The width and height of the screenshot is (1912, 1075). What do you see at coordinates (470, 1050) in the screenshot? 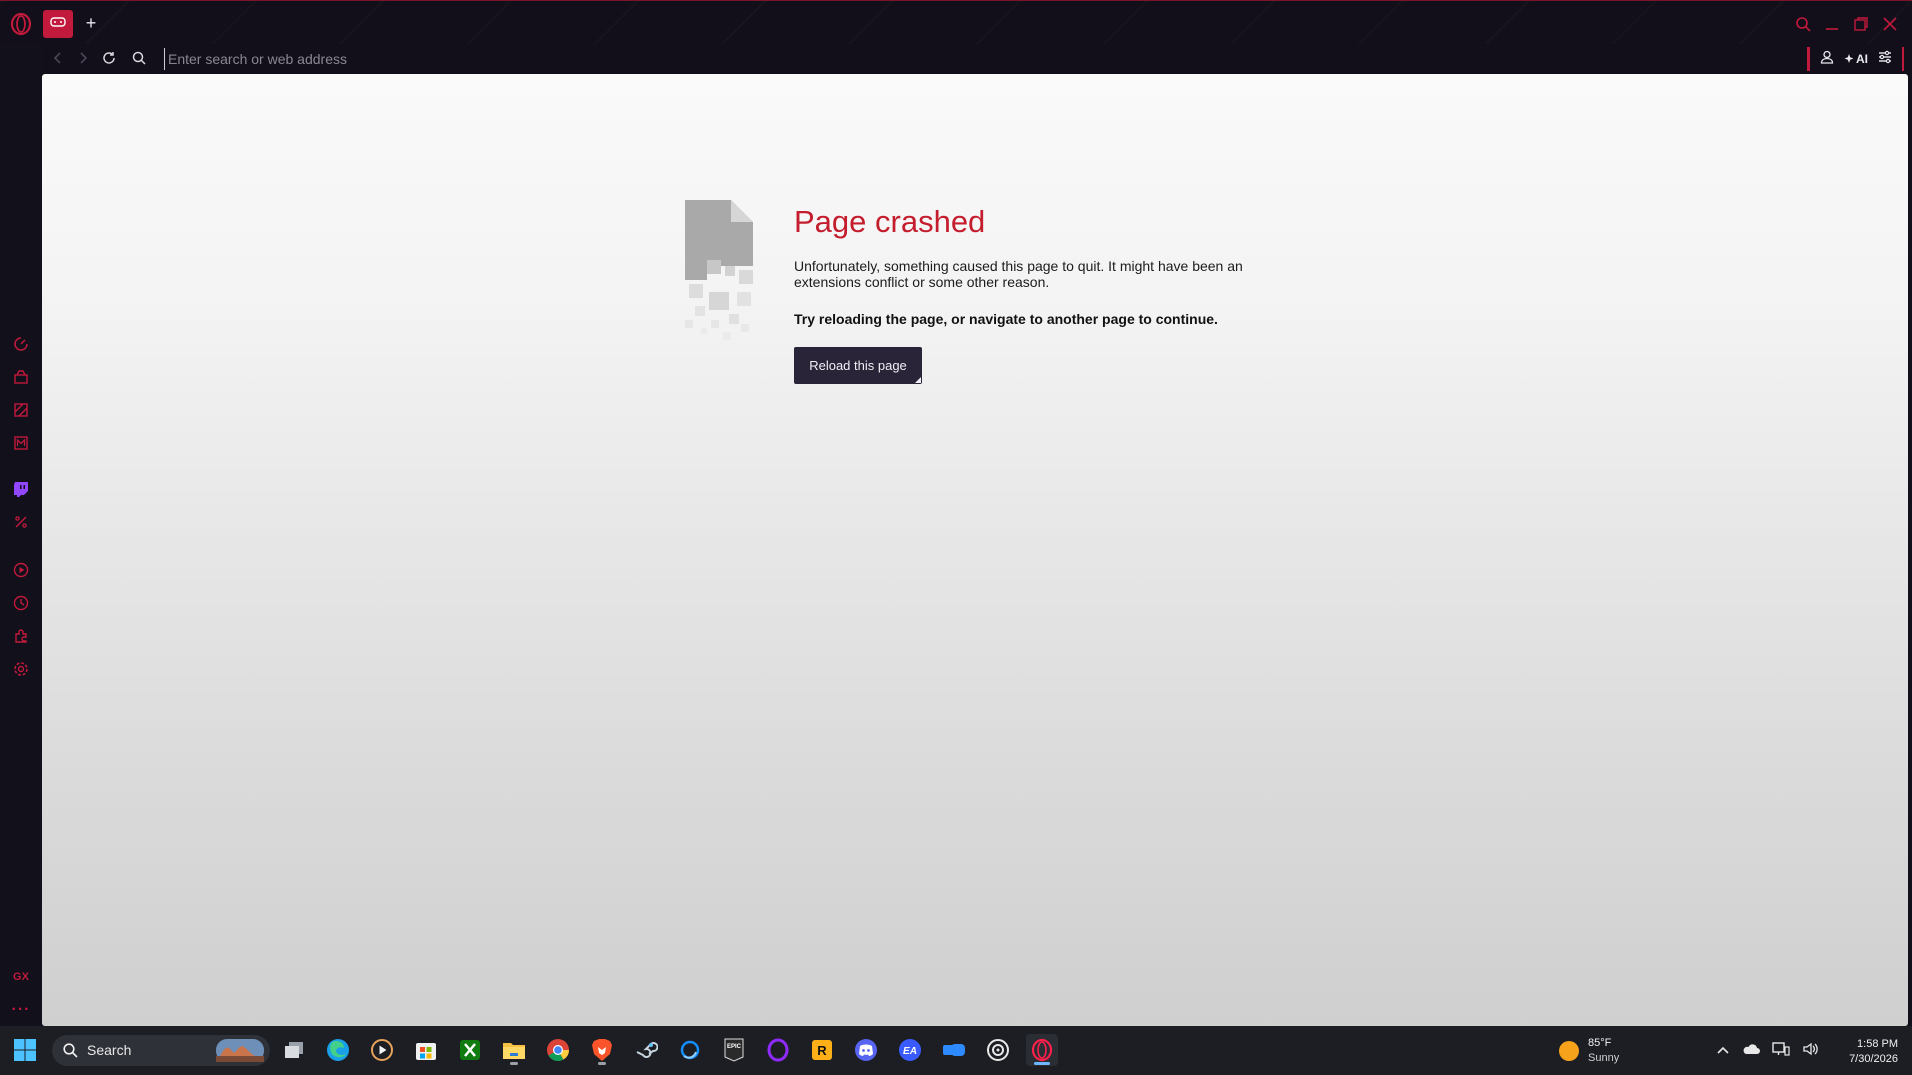
I see `xbox-icon` at bounding box center [470, 1050].